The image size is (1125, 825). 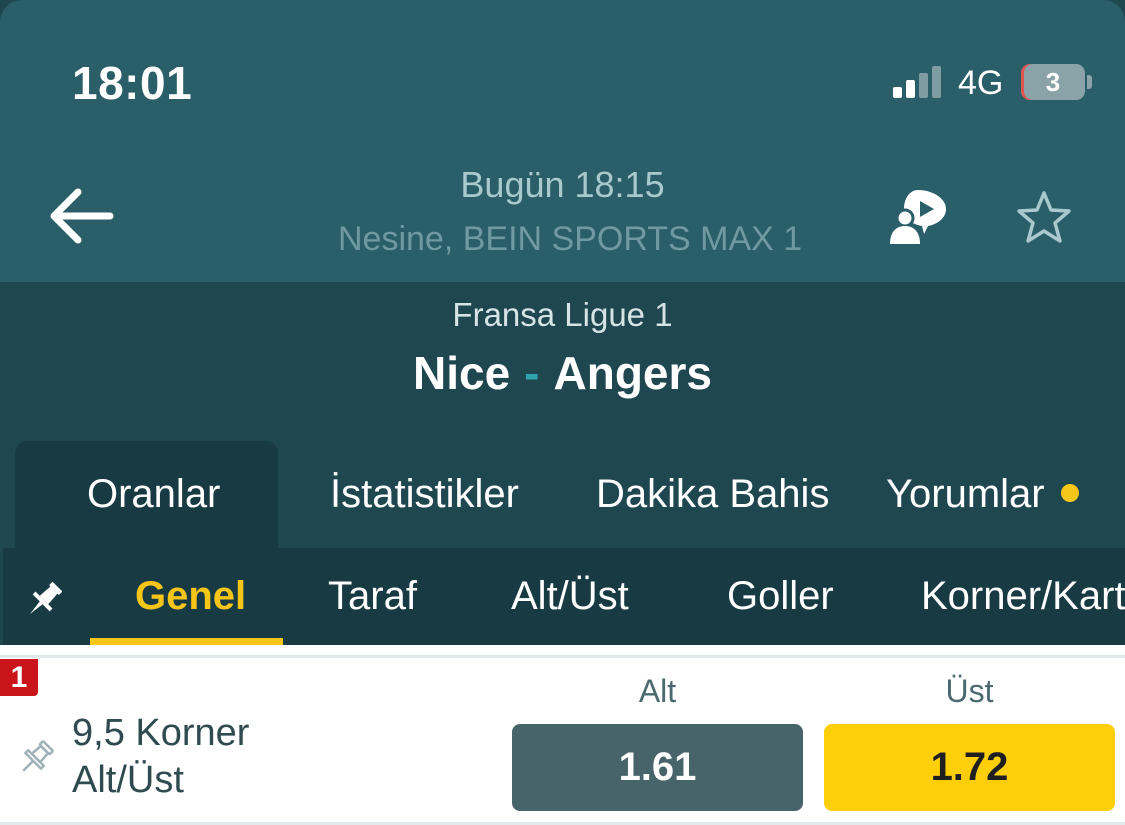 What do you see at coordinates (190, 596) in the screenshot?
I see `subtab-genel: Genel` at bounding box center [190, 596].